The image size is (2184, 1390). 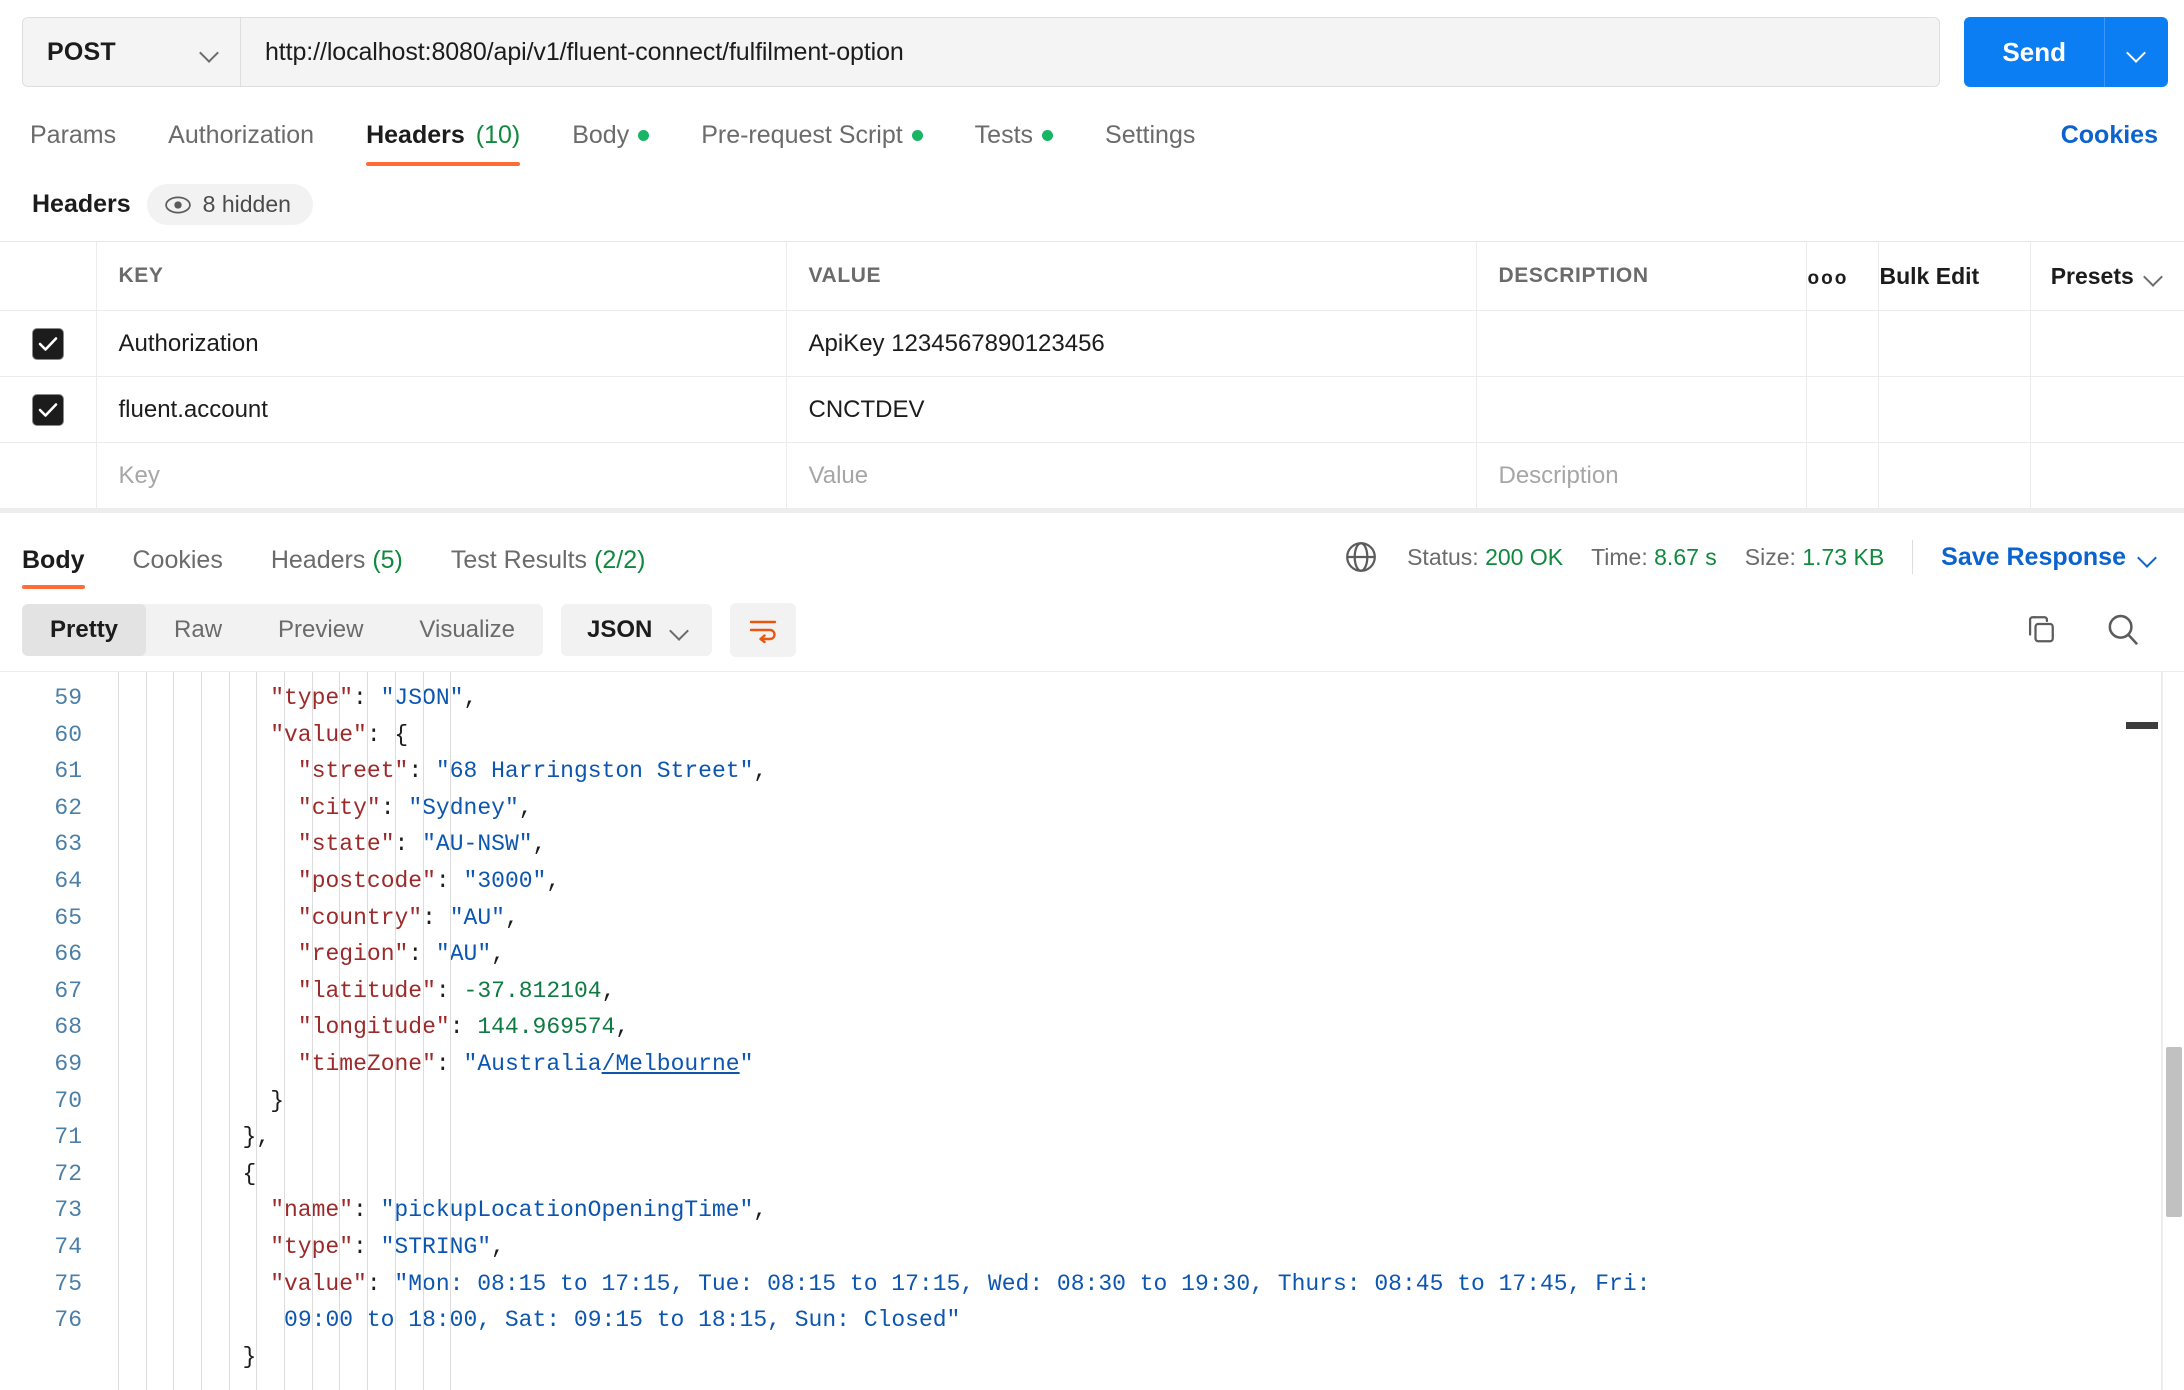 I want to click on row-checkbox-authorization, so click(x=47, y=343).